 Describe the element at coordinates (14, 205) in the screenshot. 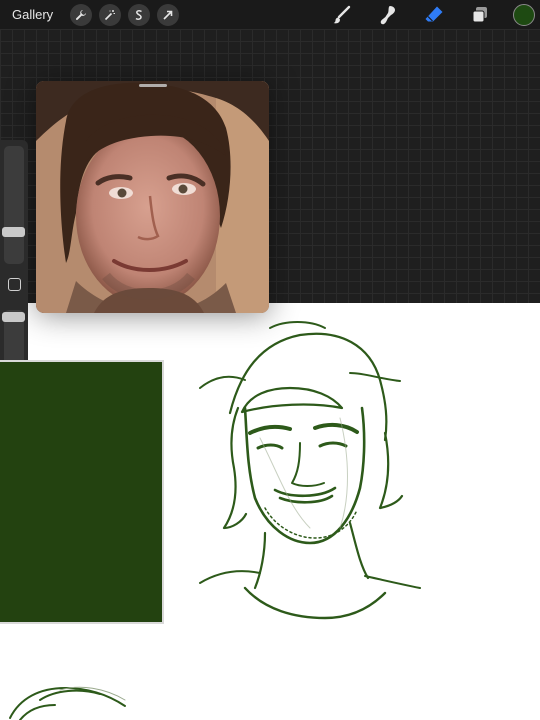

I see `brush-size-slider` at that location.